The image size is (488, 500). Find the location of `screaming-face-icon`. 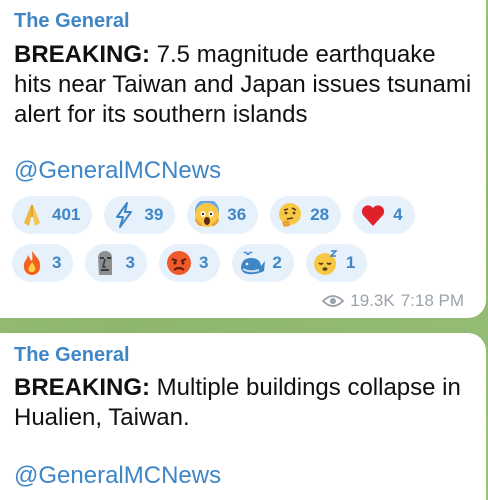

screaming-face-icon is located at coordinates (207, 215).